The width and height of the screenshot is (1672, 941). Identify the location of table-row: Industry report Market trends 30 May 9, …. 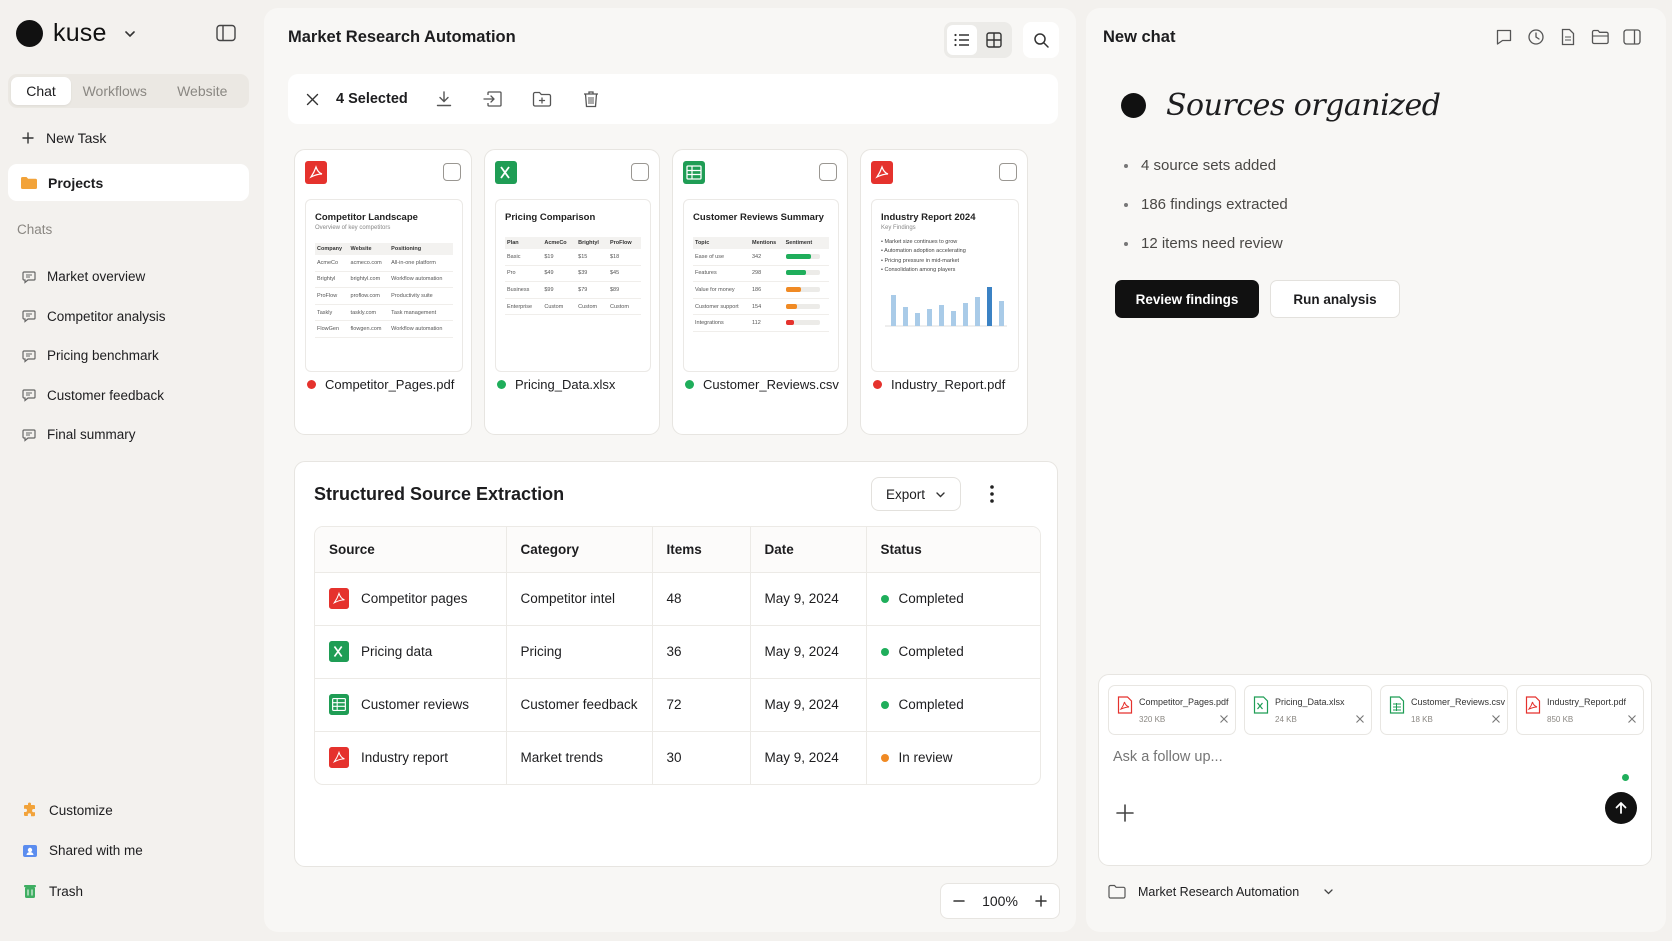
(677, 757).